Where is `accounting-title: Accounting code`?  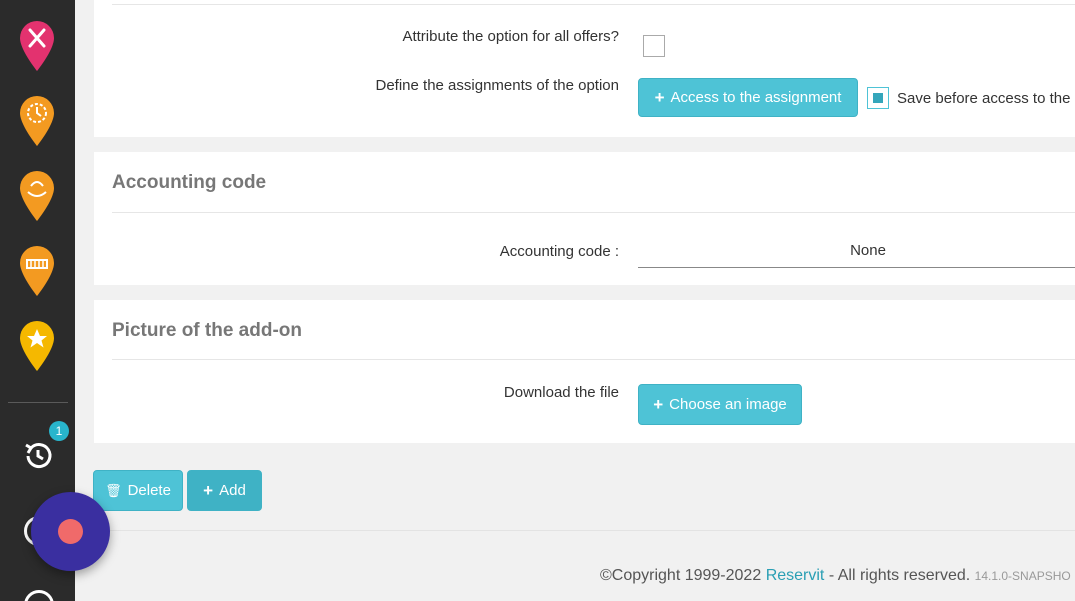 accounting-title: Accounting code is located at coordinates (189, 182).